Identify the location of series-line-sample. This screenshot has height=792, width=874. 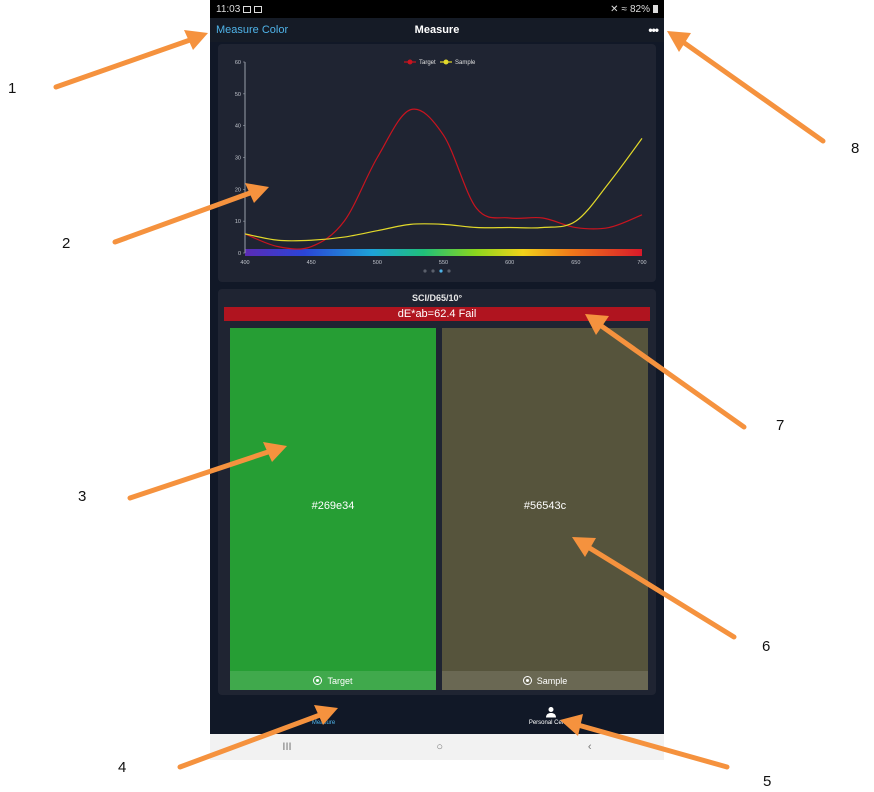
(443, 190).